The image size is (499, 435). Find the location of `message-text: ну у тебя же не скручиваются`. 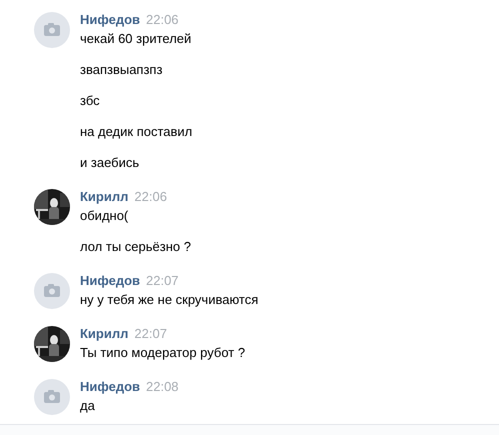

message-text: ну у тебя же не скручиваются is located at coordinates (169, 300).